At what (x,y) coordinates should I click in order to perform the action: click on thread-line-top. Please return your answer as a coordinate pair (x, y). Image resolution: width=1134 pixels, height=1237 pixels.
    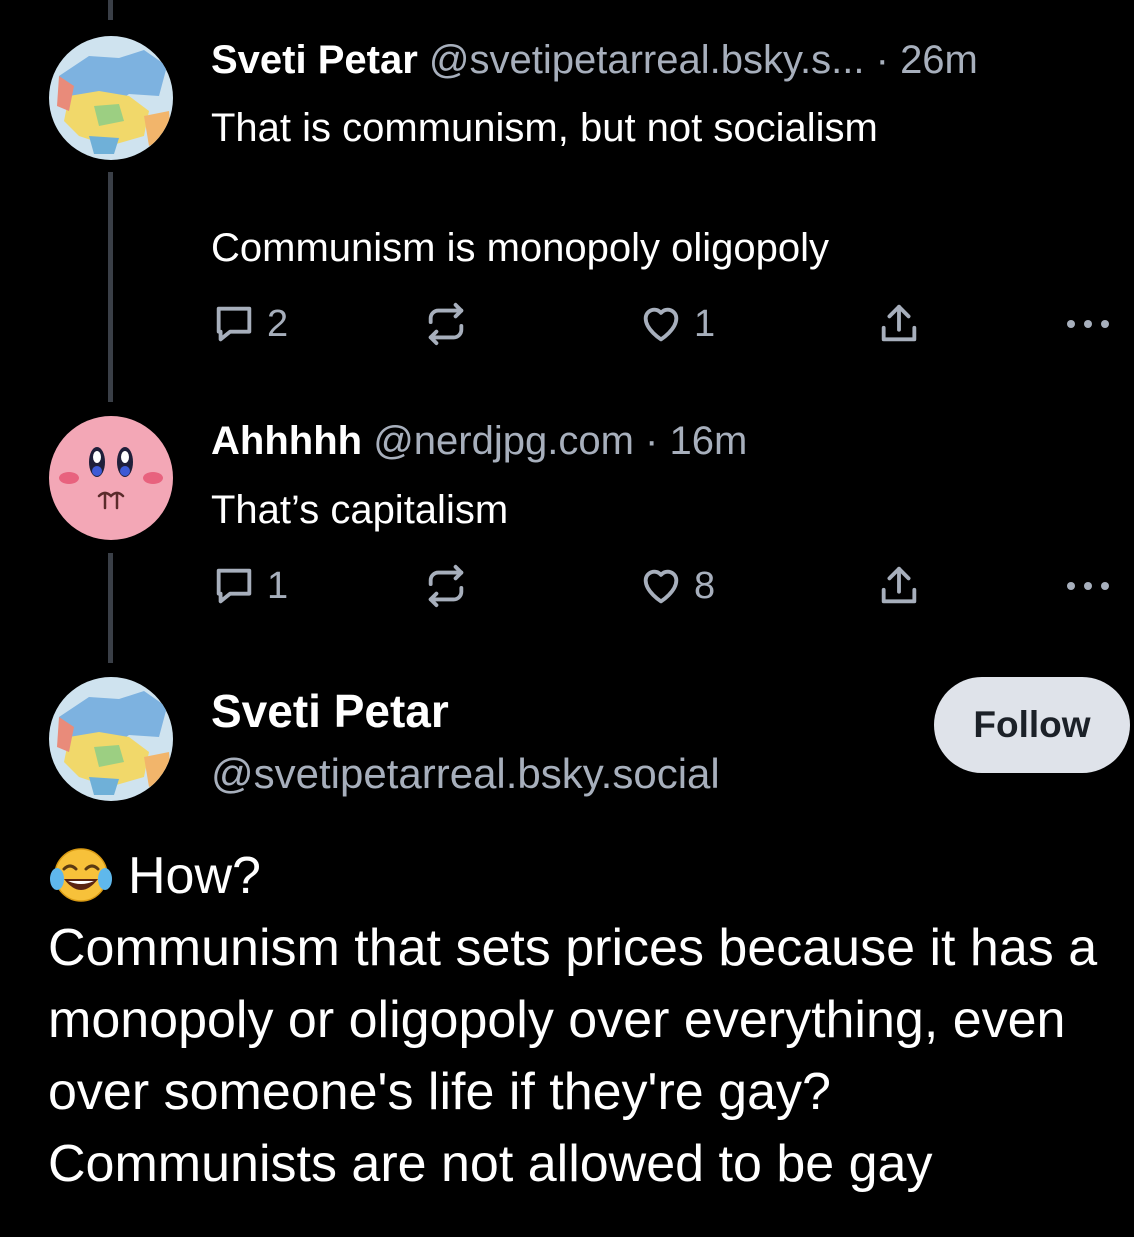
    Looking at the image, I should click on (110, 10).